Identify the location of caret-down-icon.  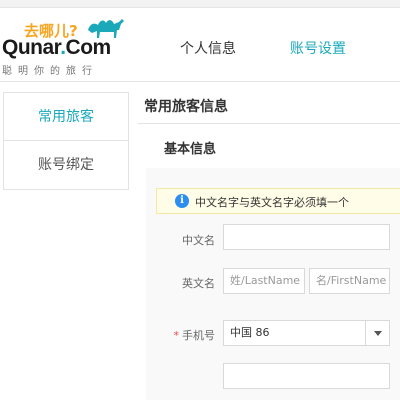
(378, 333).